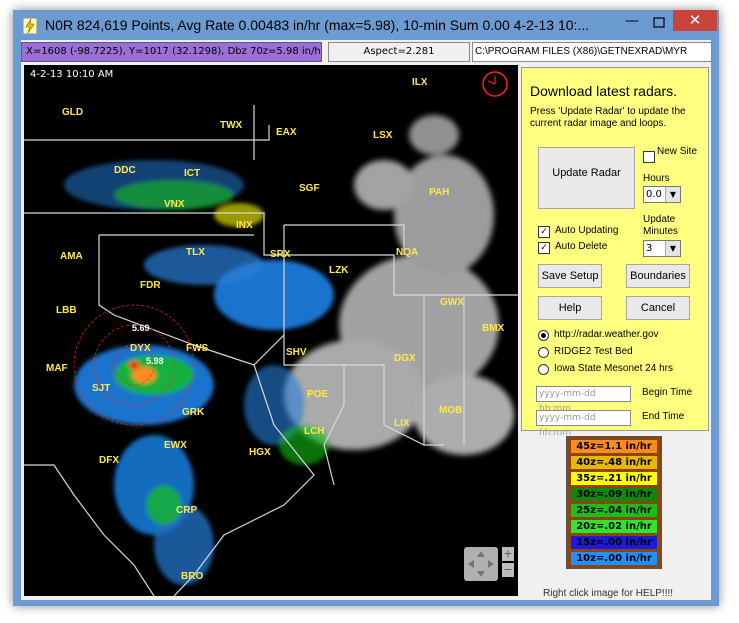  I want to click on station-dfx: DFX, so click(109, 460).